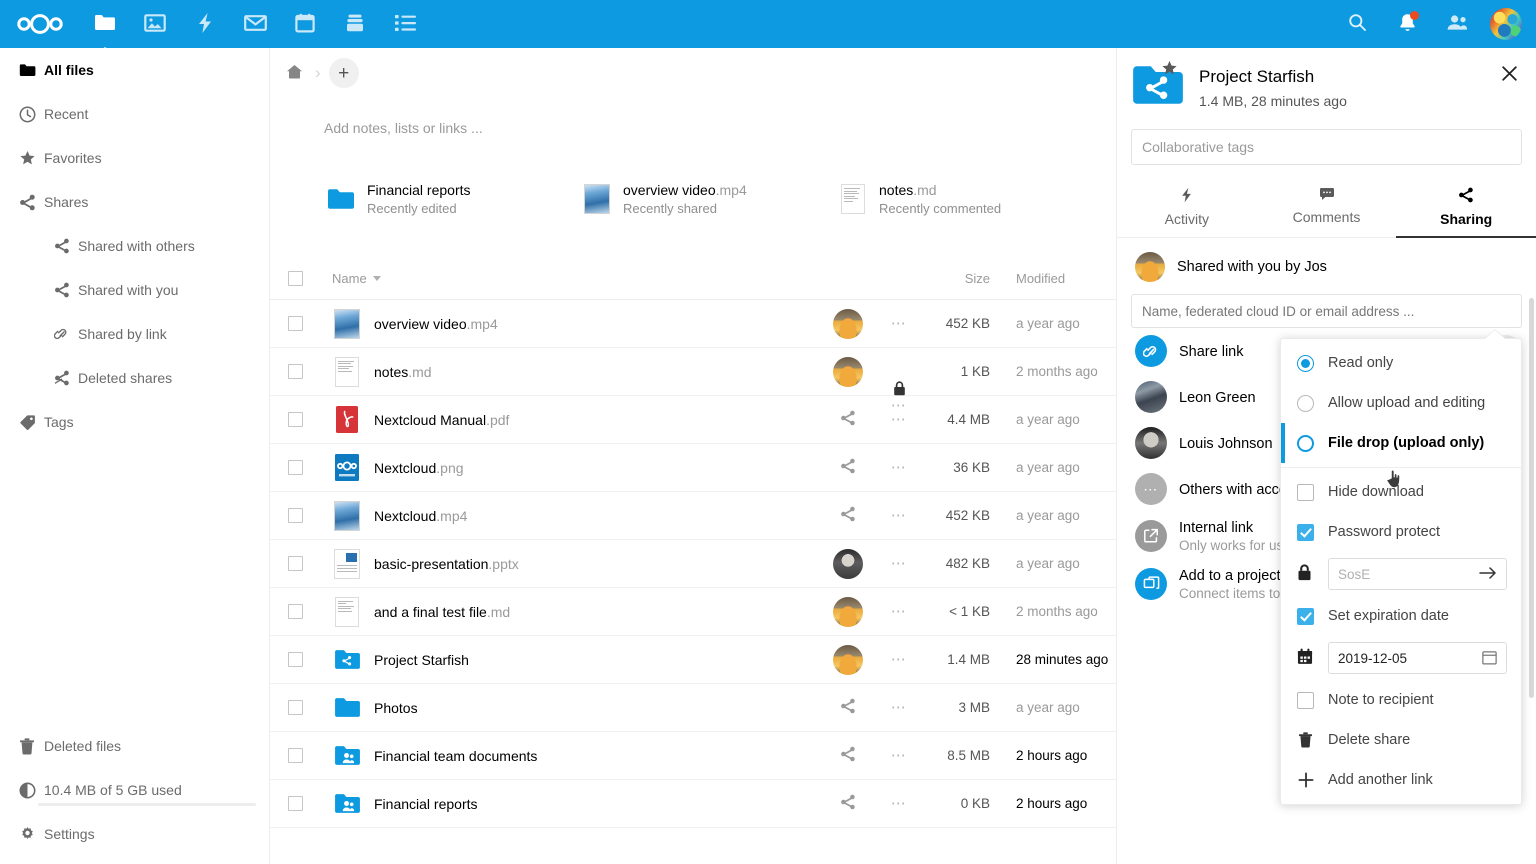 The image size is (1536, 864). Describe the element at coordinates (134, 334) in the screenshot. I see `sidebar-item-shared-by-link: Shared by link` at that location.